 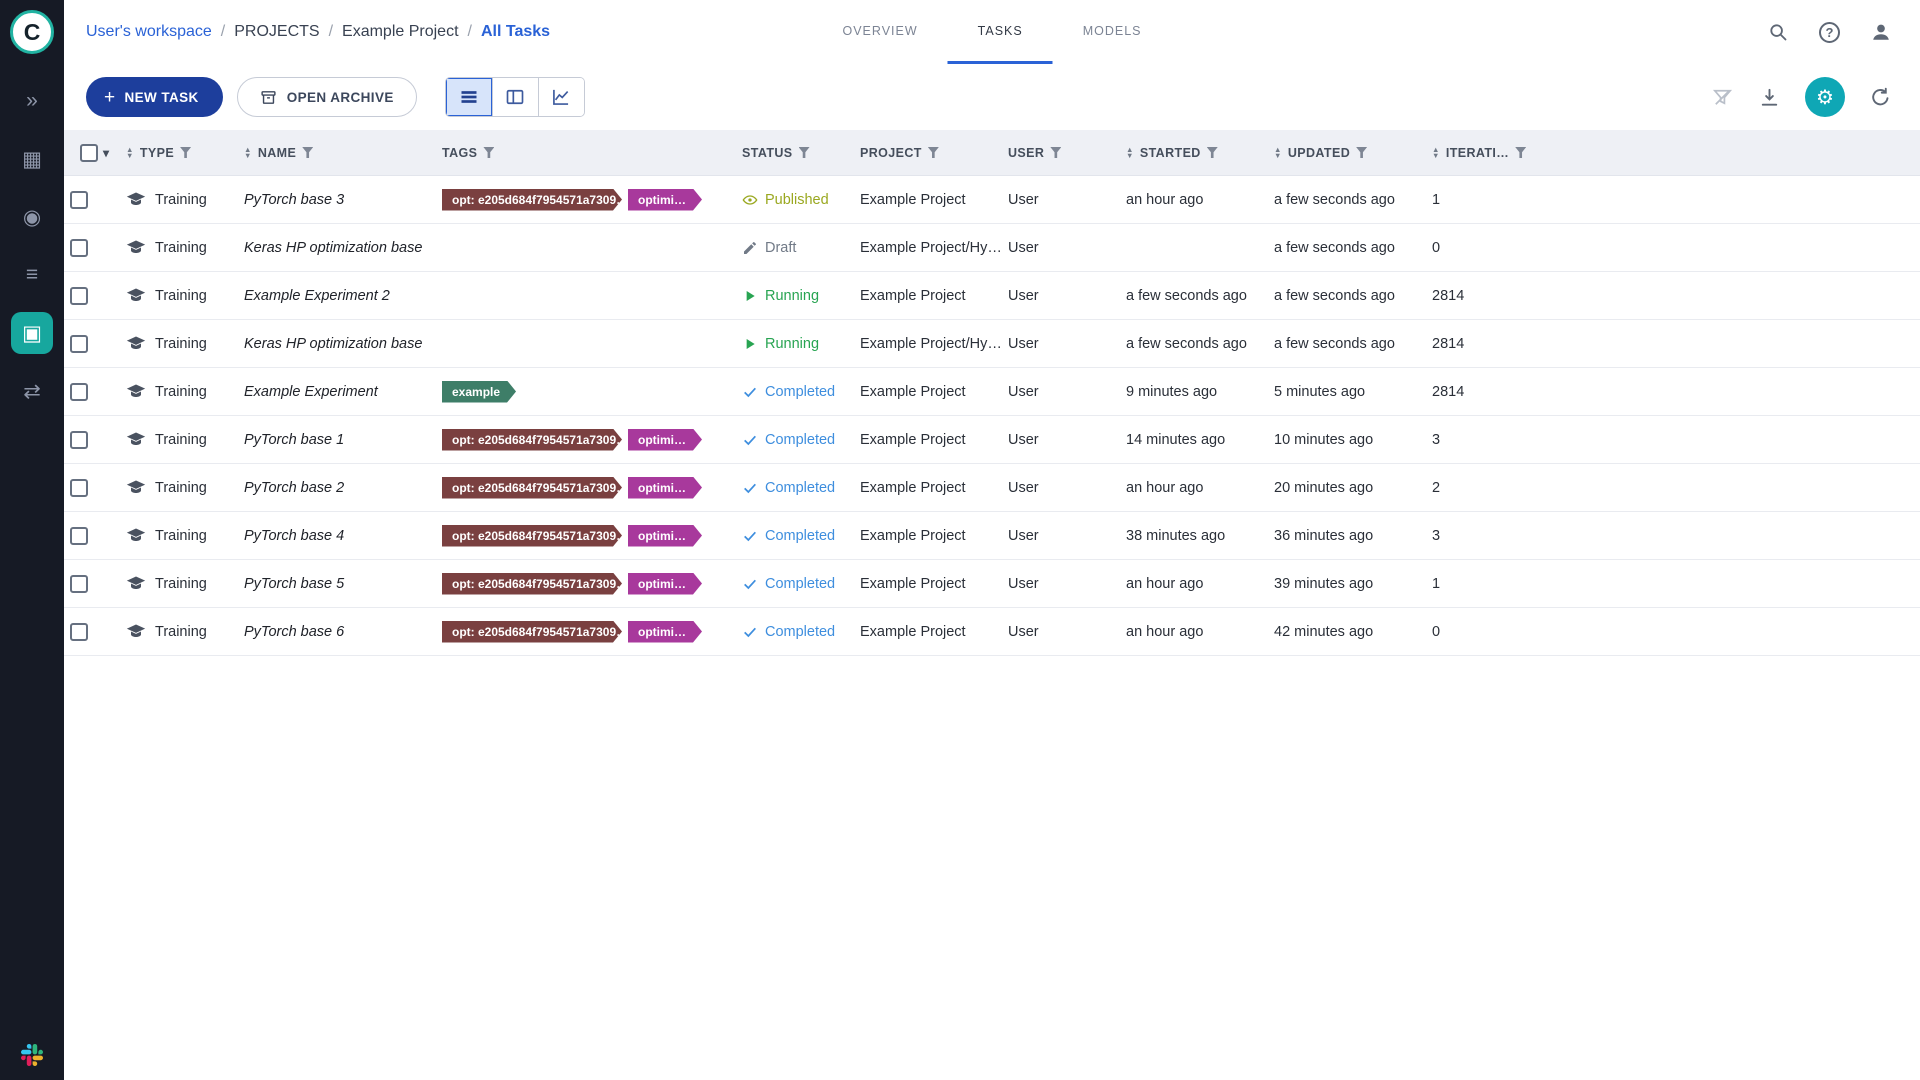 What do you see at coordinates (586, 153) in the screenshot?
I see `column-header-tags: TAGS` at bounding box center [586, 153].